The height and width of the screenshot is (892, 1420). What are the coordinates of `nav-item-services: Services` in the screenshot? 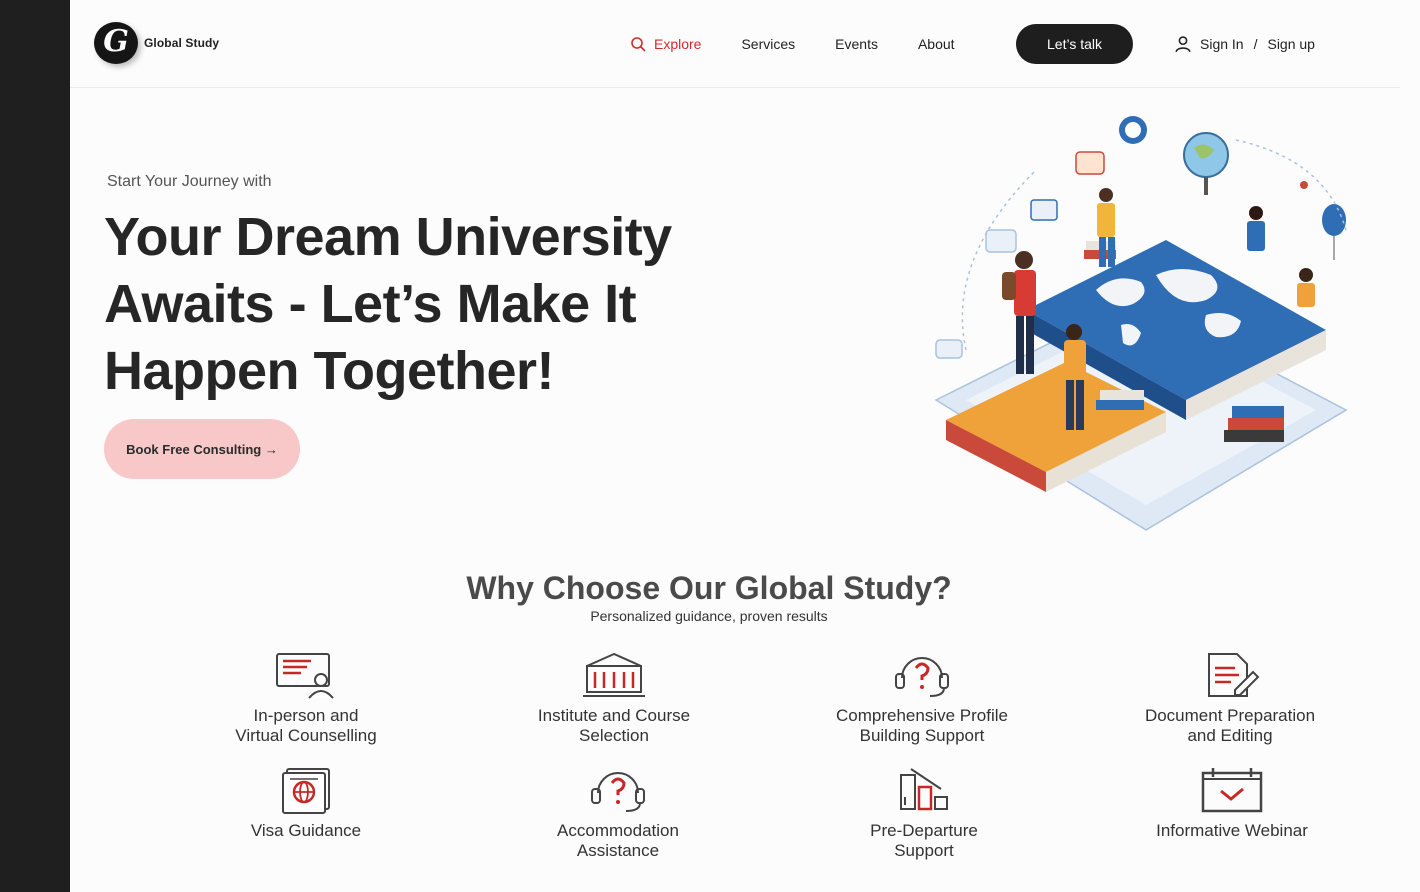 It's located at (768, 44).